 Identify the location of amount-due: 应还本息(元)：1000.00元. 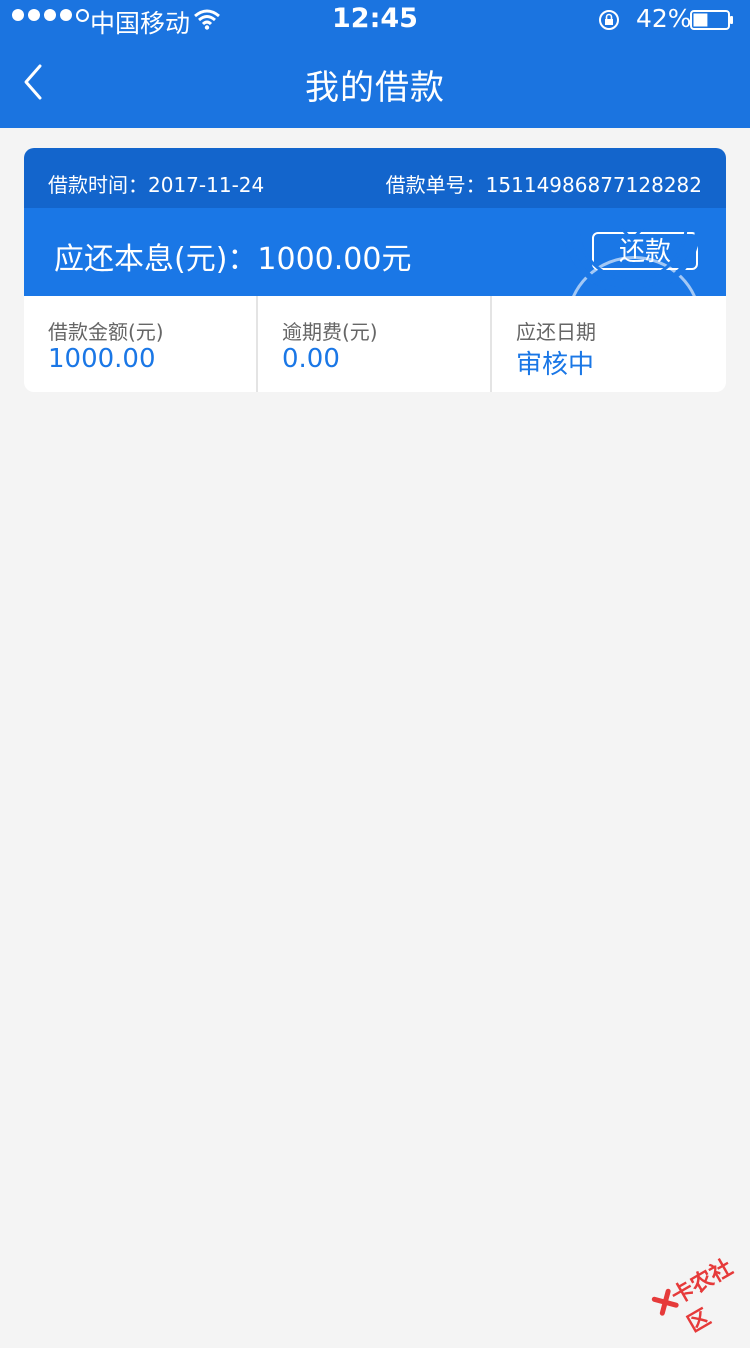
(233, 259).